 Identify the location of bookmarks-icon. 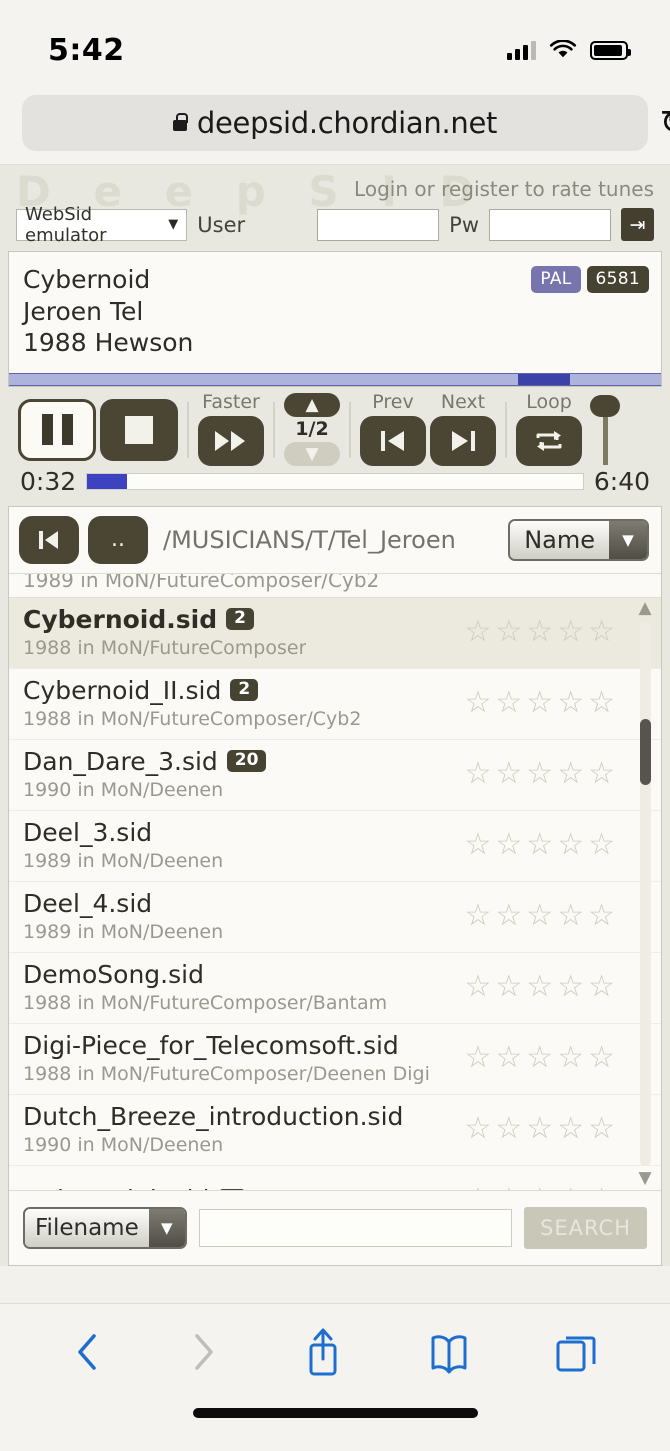
(449, 1352).